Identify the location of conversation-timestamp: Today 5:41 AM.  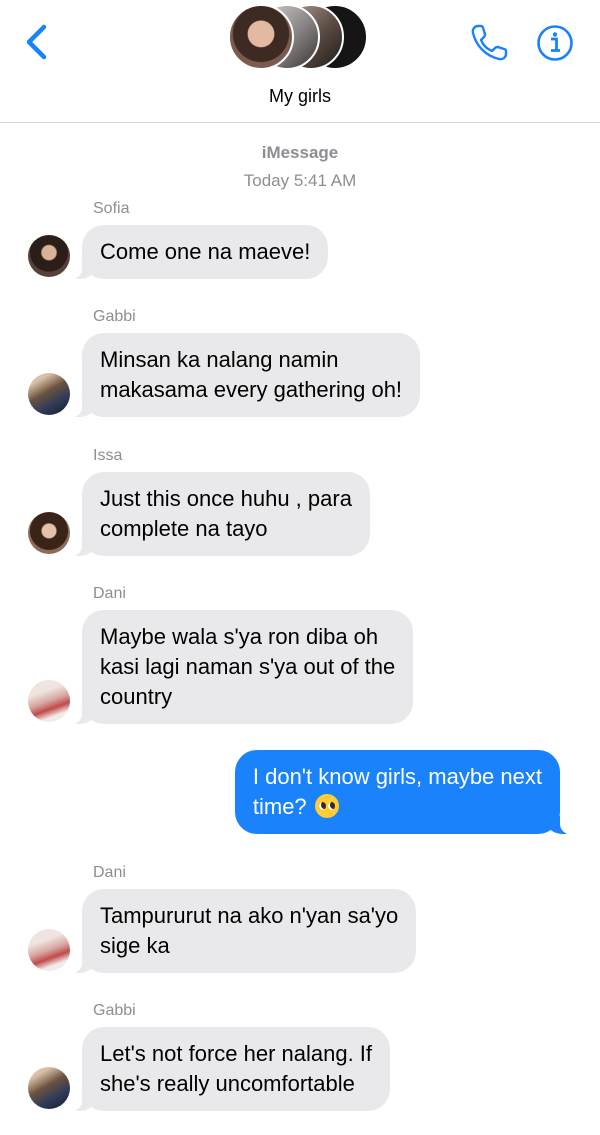
(300, 180).